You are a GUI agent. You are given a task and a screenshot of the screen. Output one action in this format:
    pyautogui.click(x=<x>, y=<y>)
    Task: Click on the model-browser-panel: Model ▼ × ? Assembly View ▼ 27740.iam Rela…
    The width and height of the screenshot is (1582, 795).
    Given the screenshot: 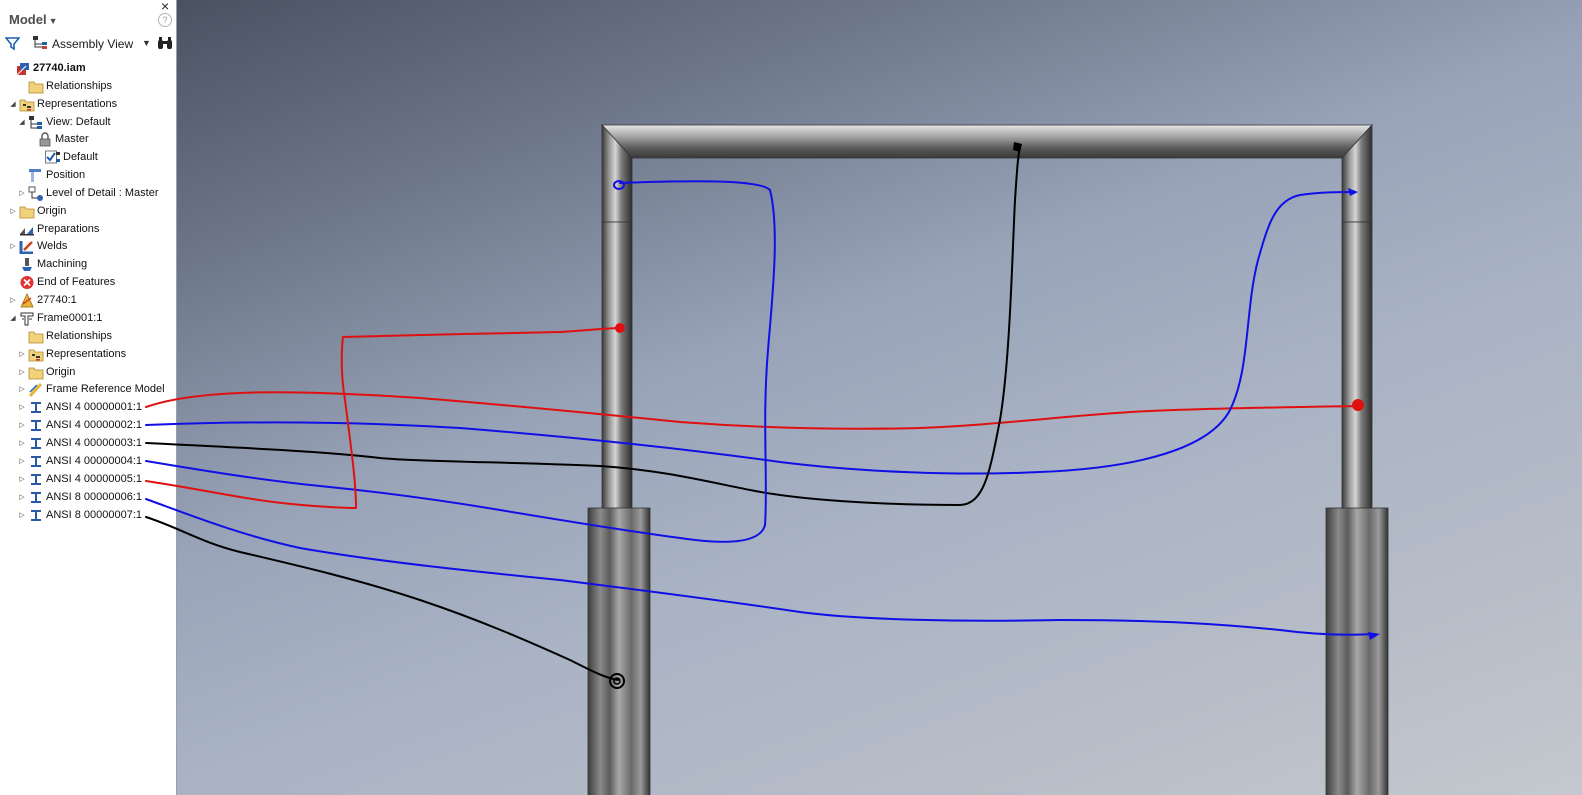 What is the action you would take?
    pyautogui.click(x=88, y=397)
    